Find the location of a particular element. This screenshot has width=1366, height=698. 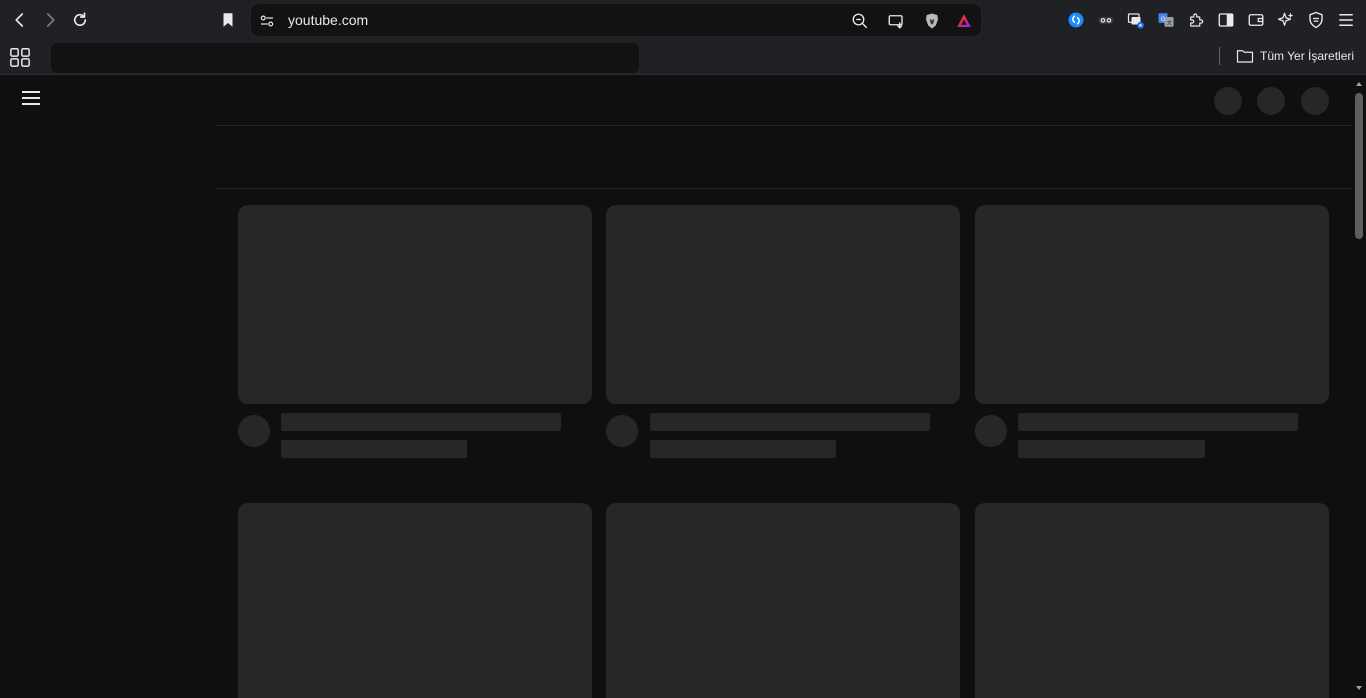

sidebar-icon is located at coordinates (1226, 20).